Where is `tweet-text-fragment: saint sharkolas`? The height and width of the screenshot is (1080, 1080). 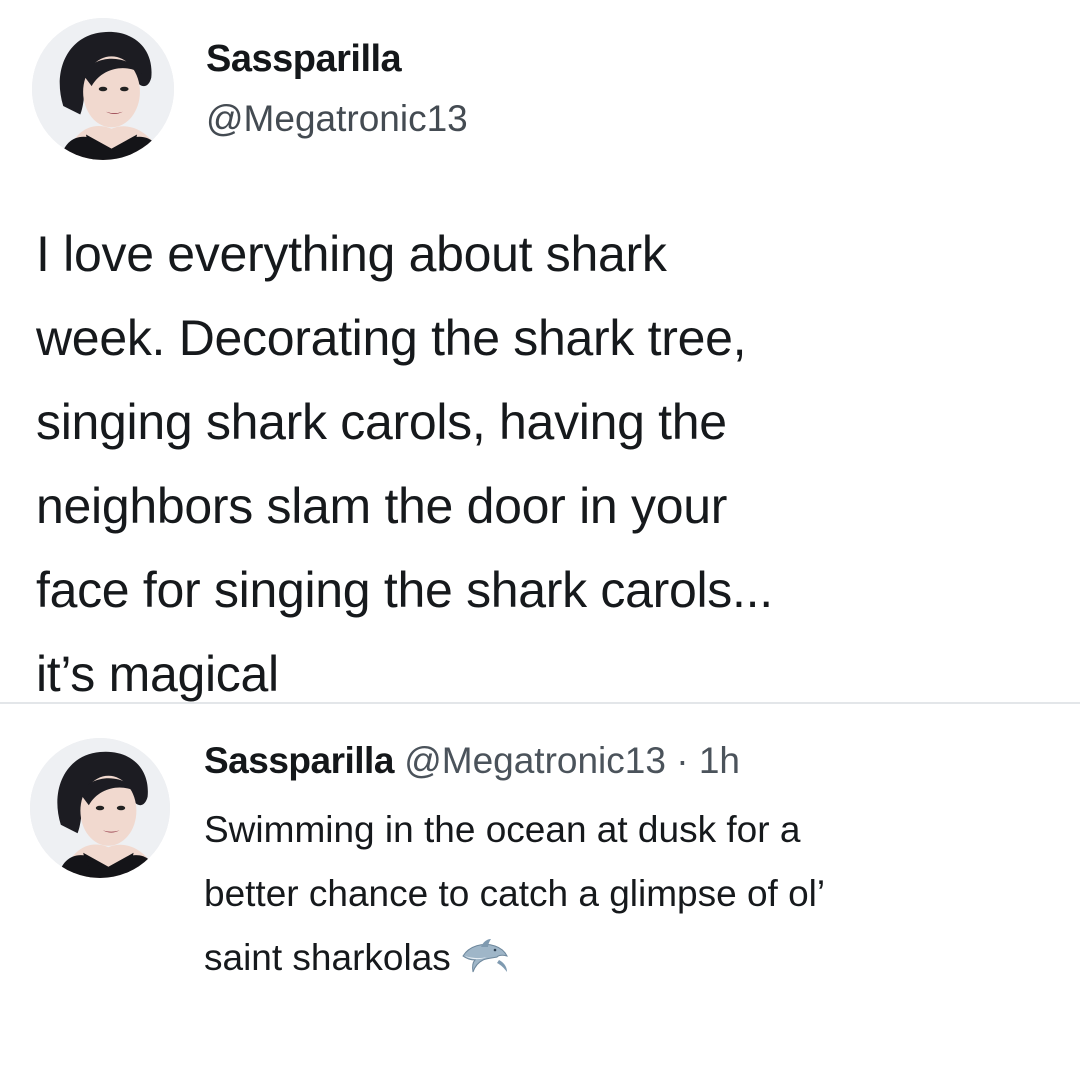 tweet-text-fragment: saint sharkolas is located at coordinates (327, 957).